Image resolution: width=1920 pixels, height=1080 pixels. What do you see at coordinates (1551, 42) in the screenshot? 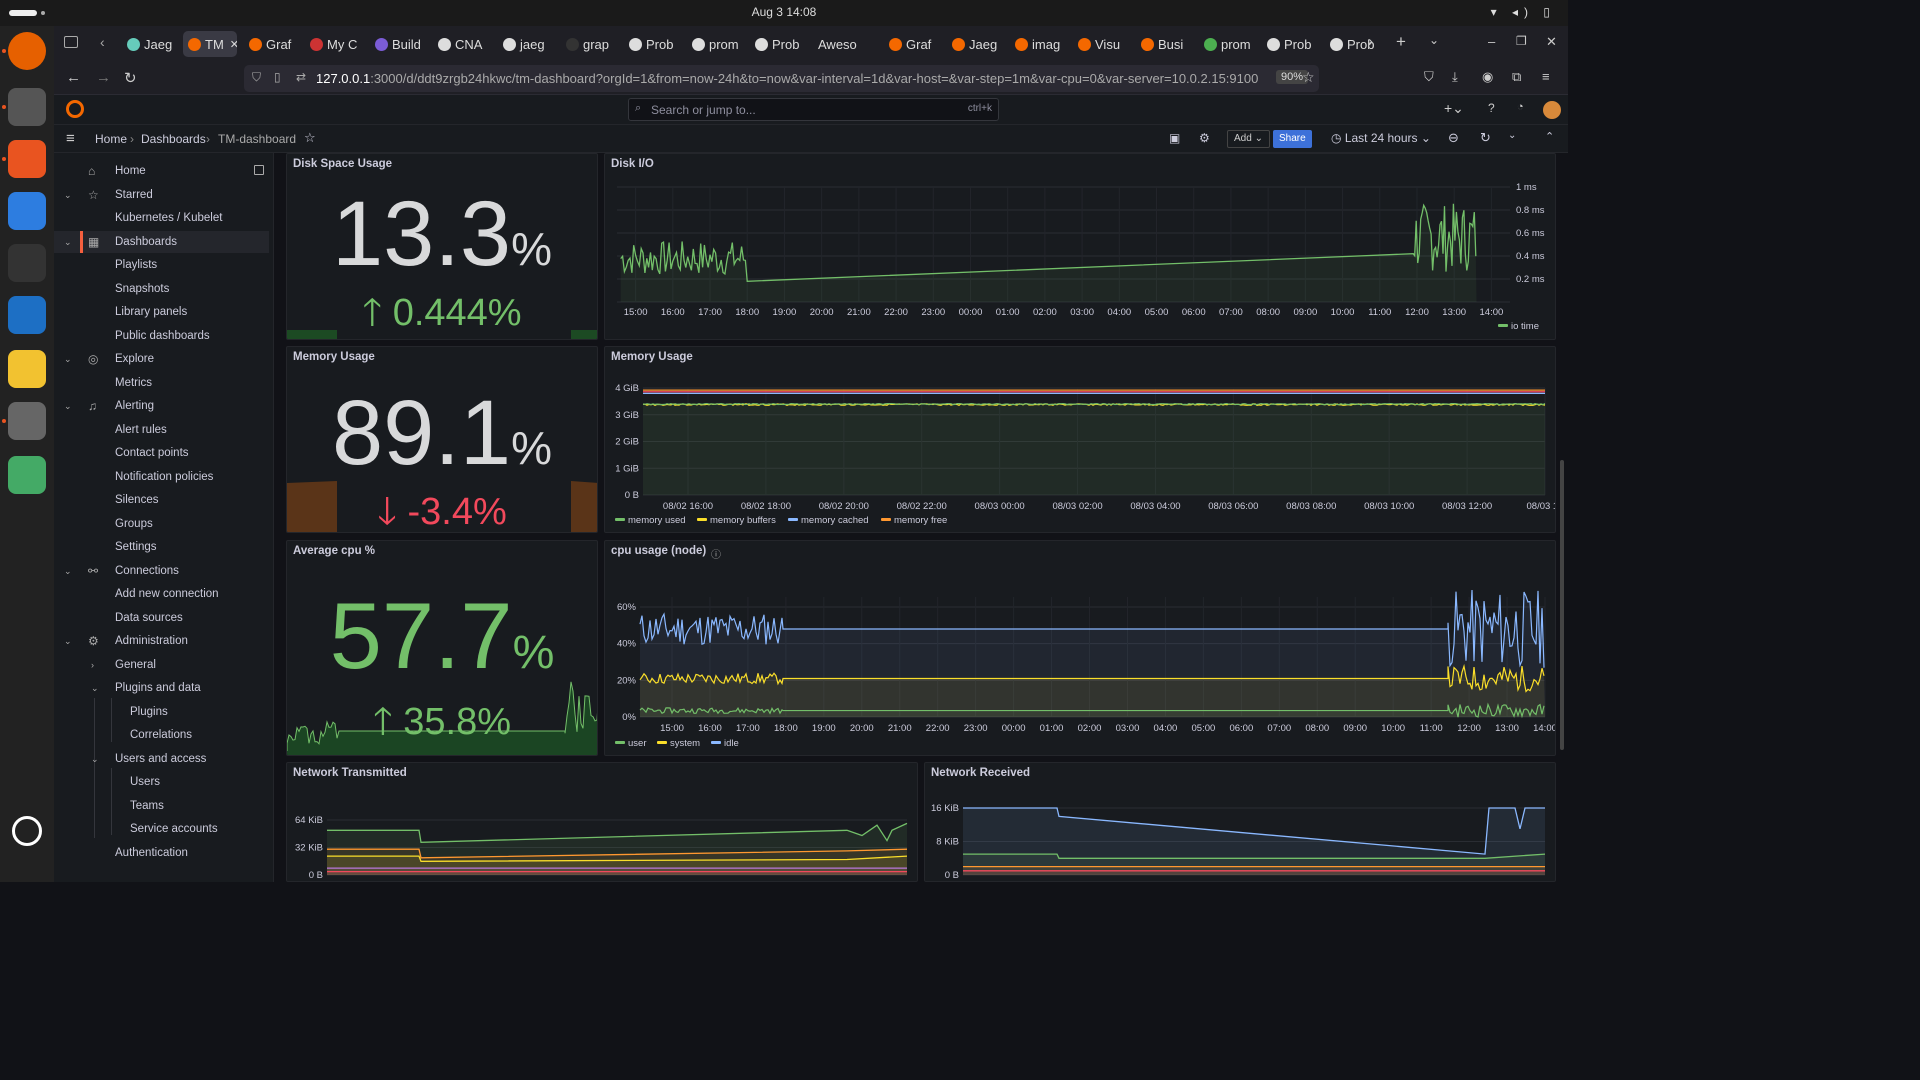
I see `close-window-icon: ✕` at bounding box center [1551, 42].